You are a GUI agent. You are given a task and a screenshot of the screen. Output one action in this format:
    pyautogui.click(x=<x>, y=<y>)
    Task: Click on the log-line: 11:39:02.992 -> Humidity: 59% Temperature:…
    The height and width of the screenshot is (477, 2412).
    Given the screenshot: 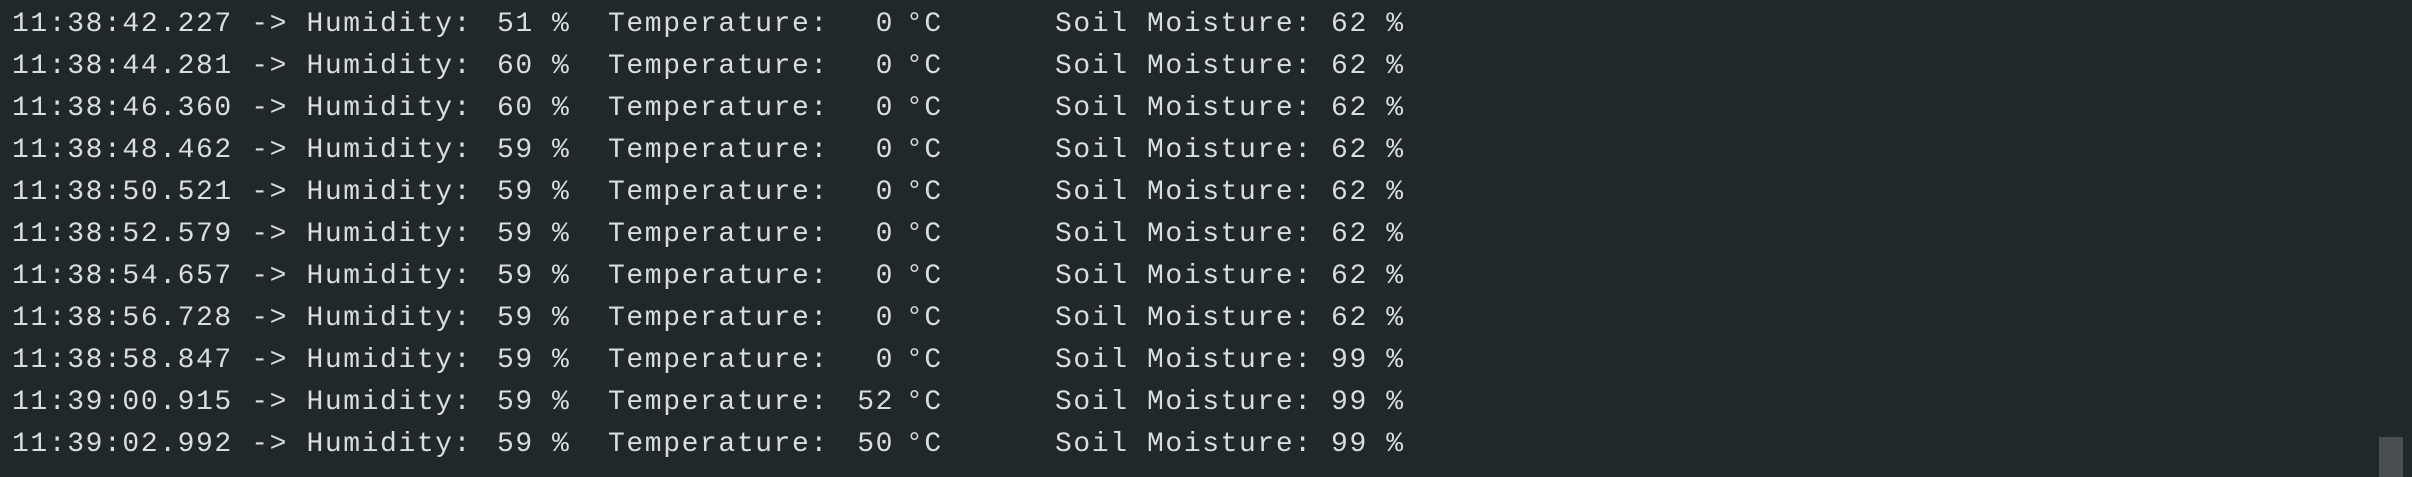 What is the action you would take?
    pyautogui.click(x=1180, y=445)
    